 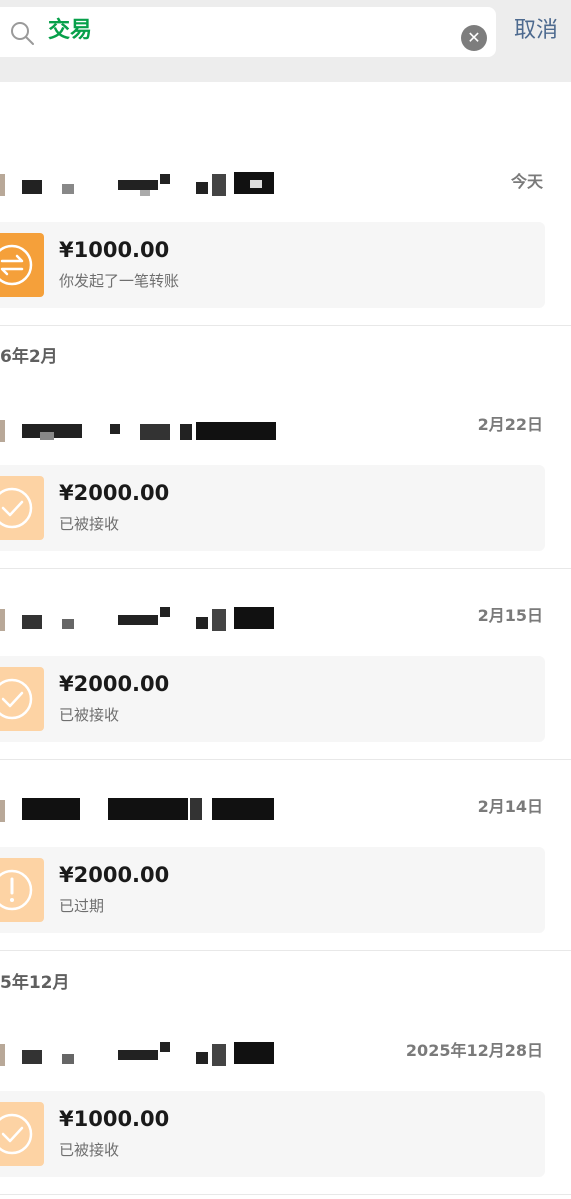 I want to click on transfer-icon, so click(x=22, y=265).